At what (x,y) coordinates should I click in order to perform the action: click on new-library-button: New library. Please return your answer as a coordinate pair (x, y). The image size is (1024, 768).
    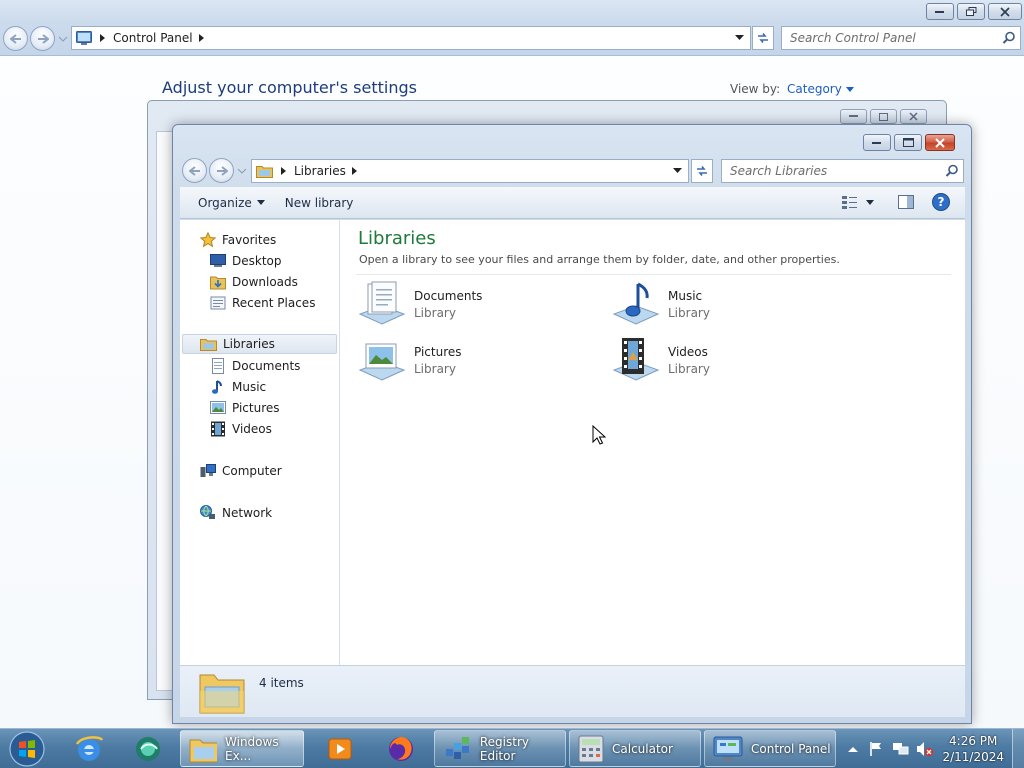
    Looking at the image, I should click on (319, 203).